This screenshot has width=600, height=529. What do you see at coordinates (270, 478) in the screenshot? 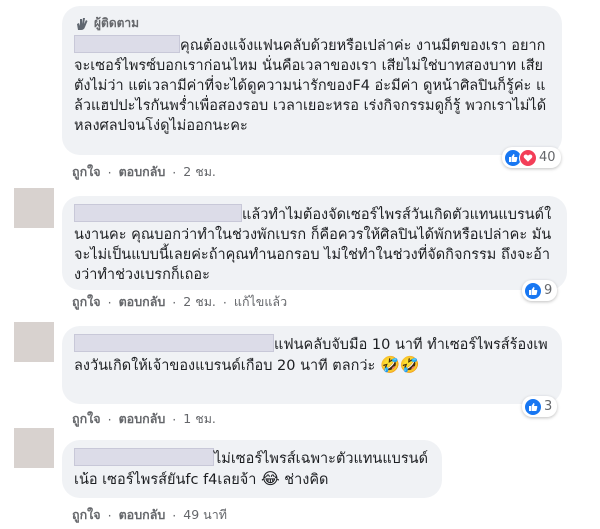
I see `laughing-emoji: 😂` at bounding box center [270, 478].